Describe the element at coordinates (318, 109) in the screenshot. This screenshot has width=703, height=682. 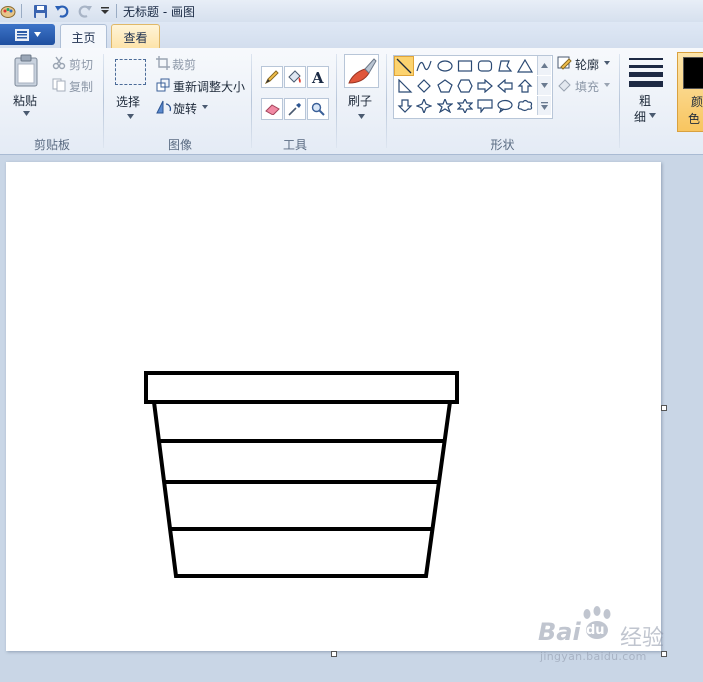
I see `magnifier-icon` at that location.